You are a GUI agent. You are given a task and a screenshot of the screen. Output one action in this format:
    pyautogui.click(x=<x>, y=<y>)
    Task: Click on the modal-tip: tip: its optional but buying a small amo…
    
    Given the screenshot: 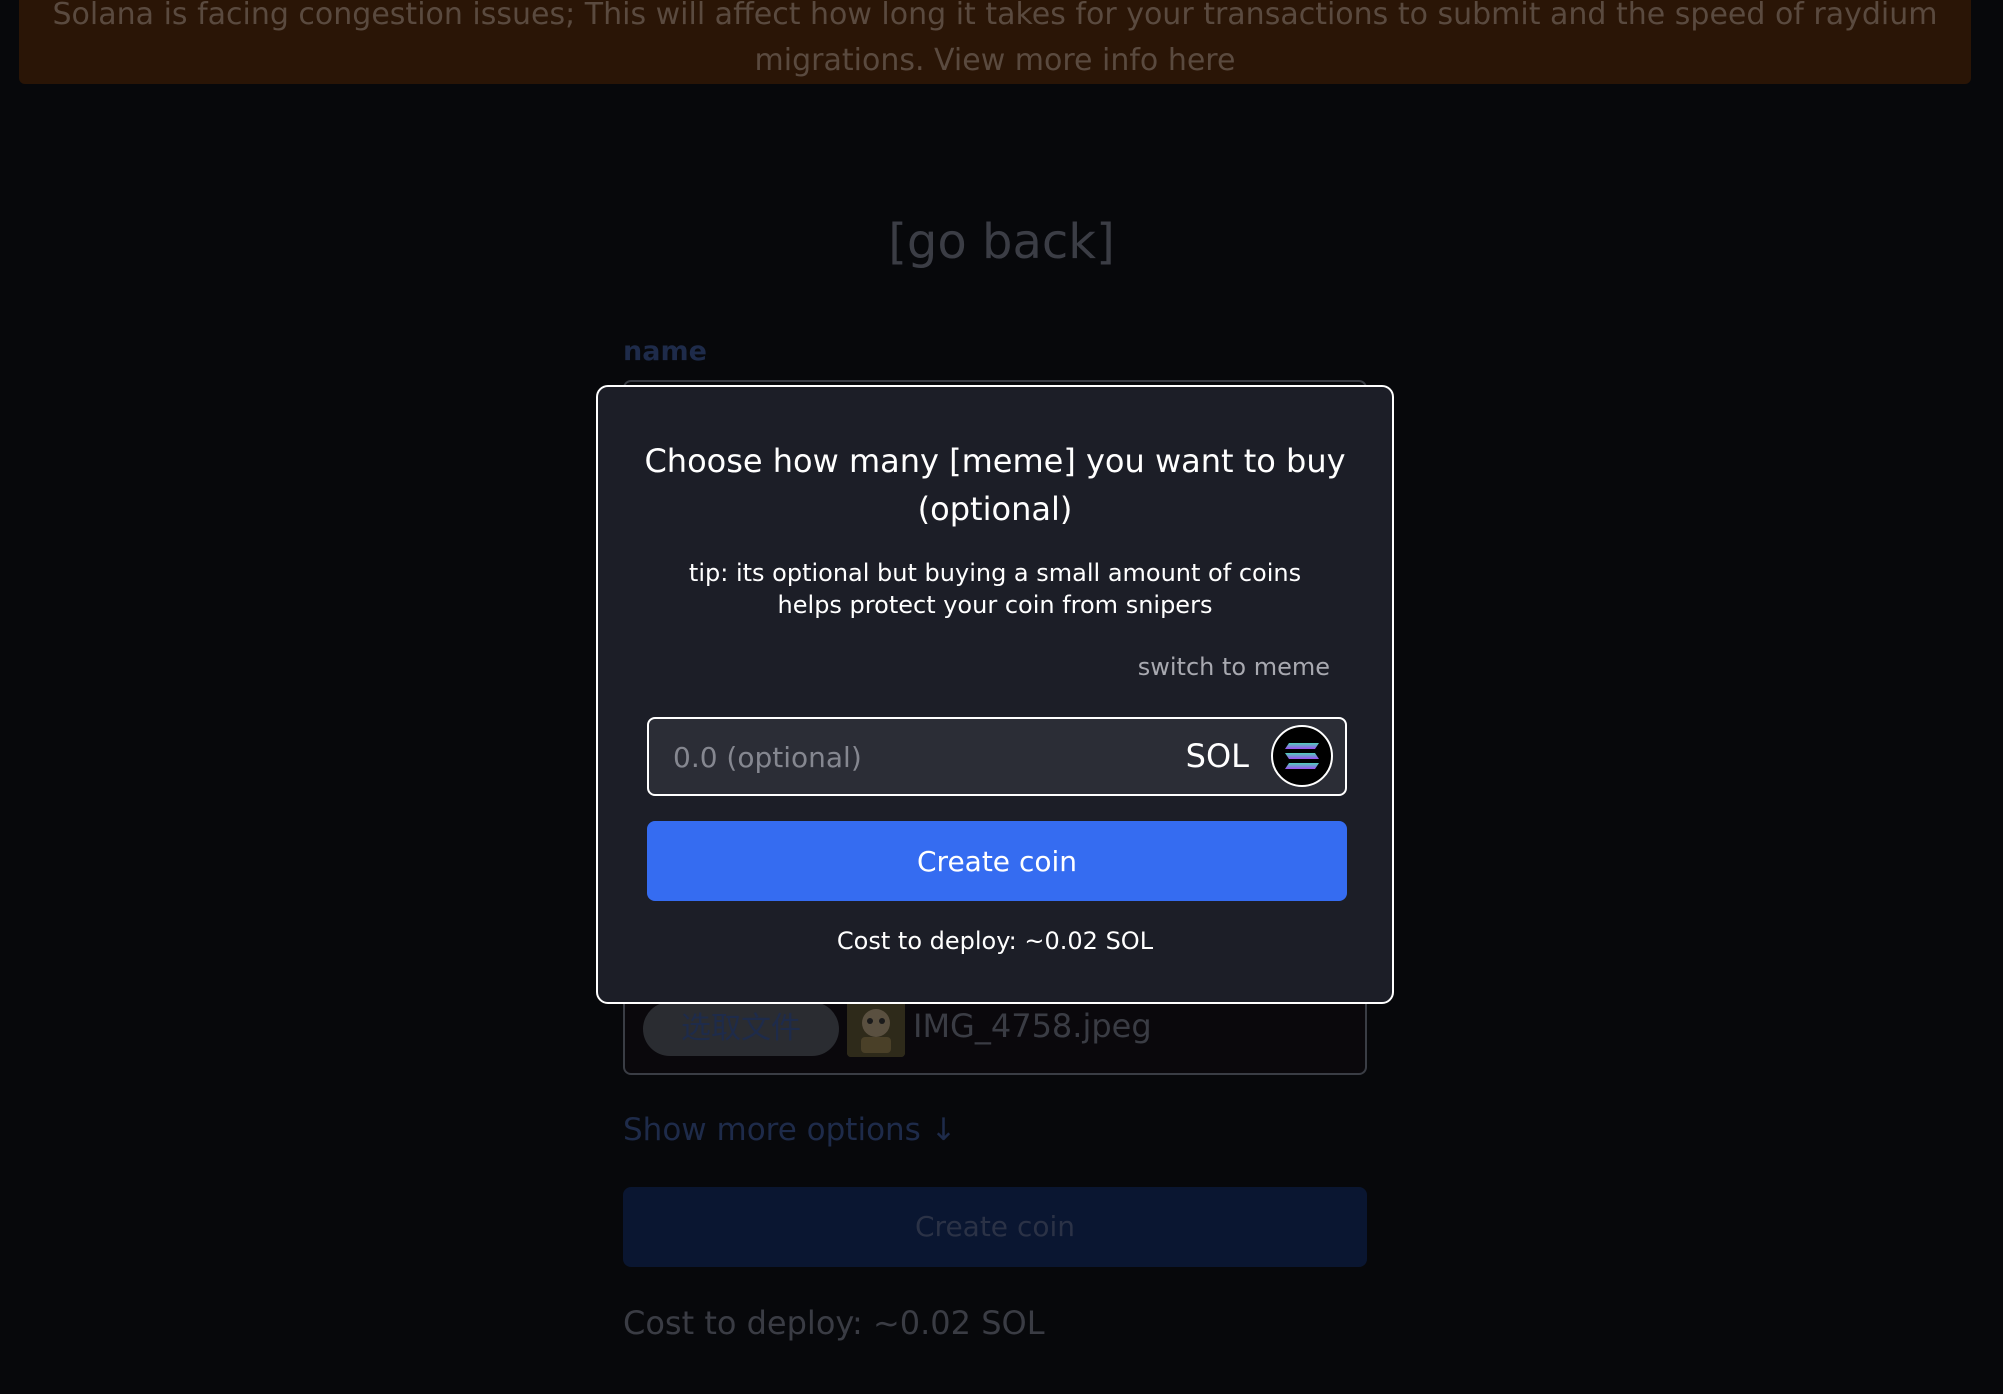 What is the action you would take?
    pyautogui.click(x=995, y=589)
    